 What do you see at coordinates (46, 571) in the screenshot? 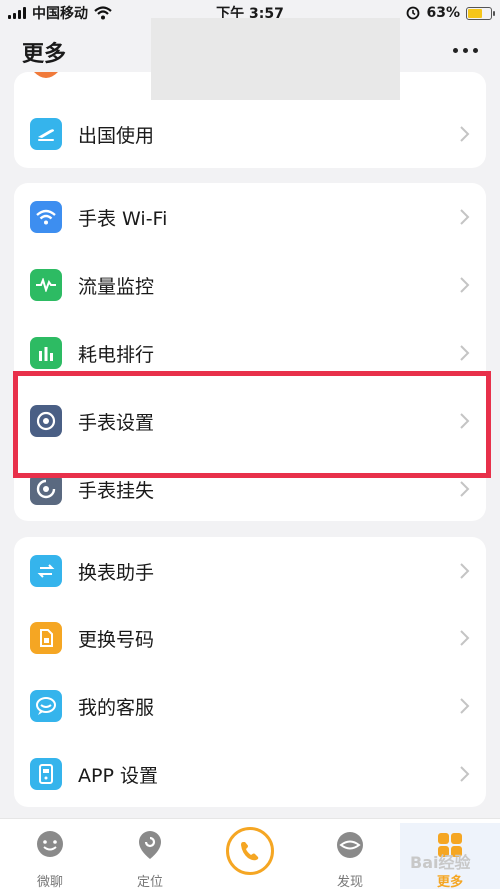
I see `swap-icon` at bounding box center [46, 571].